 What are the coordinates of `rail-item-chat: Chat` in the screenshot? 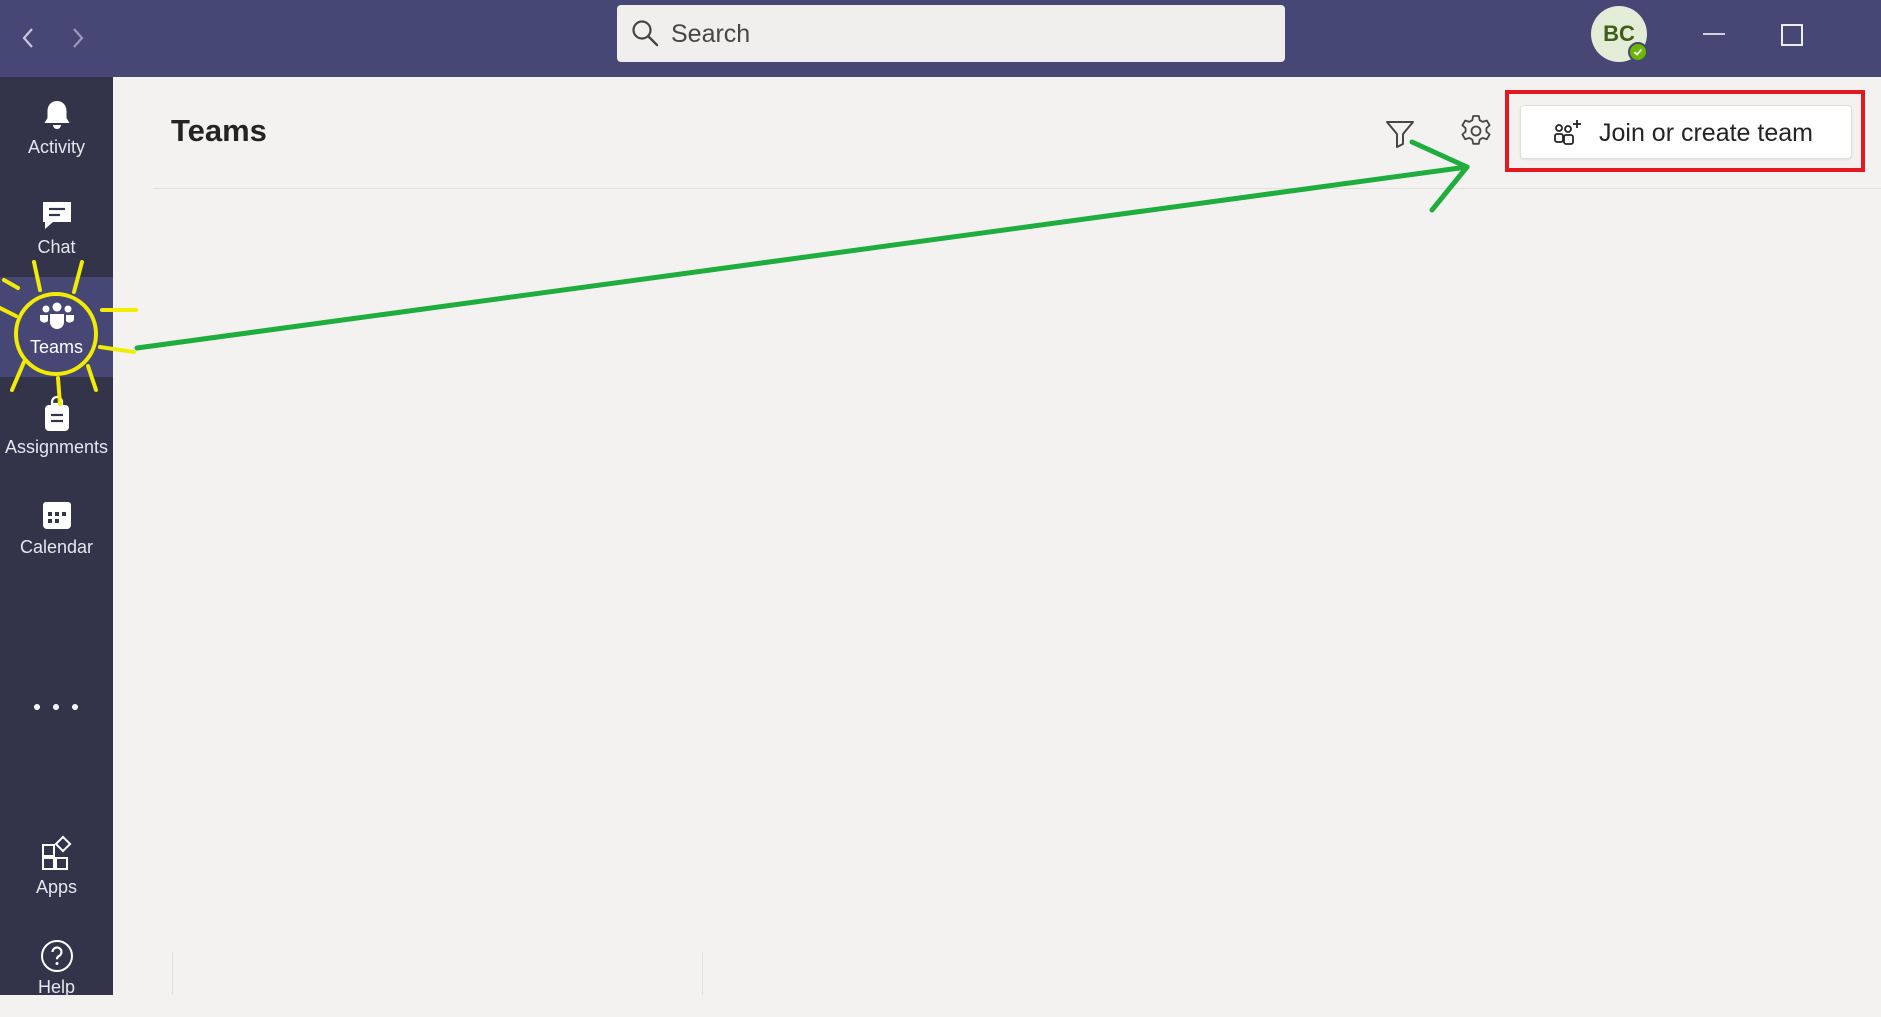 It's located at (56, 227).